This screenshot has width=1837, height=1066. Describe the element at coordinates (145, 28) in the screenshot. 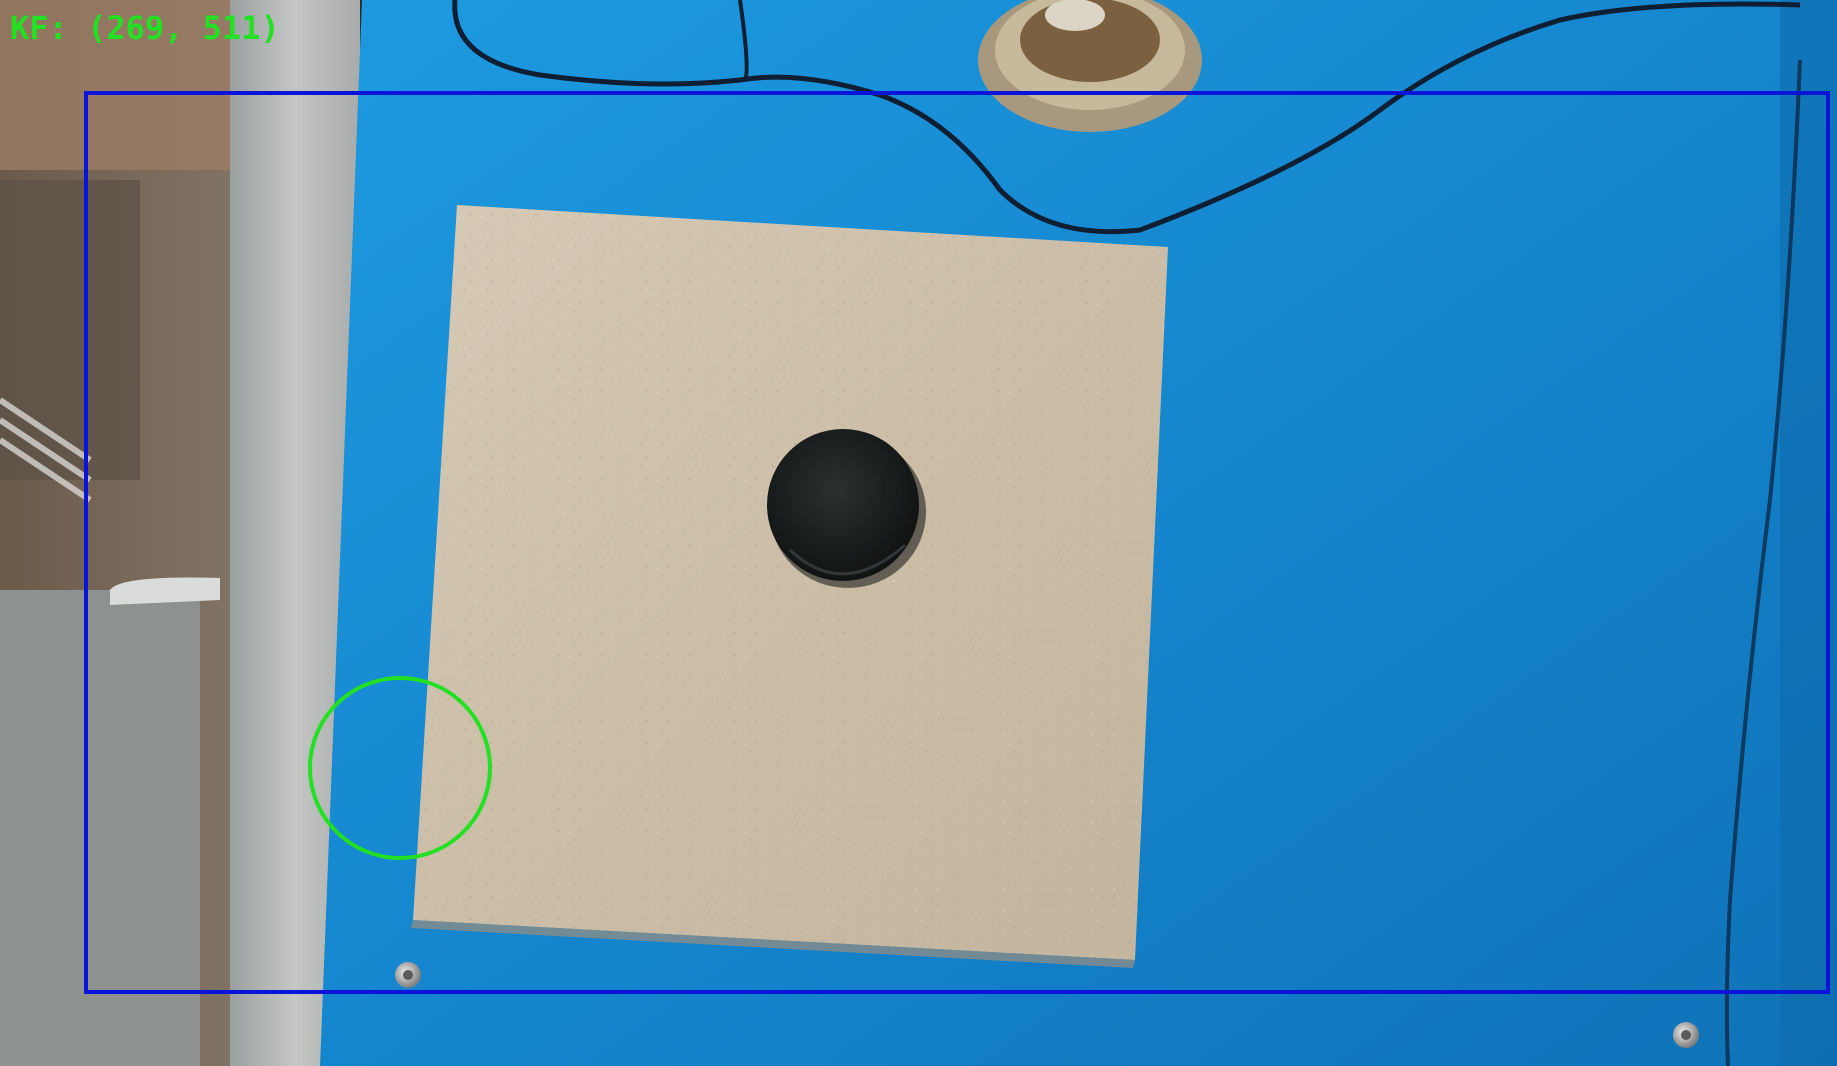

I see `keyframe-label: KF: (269, 511)` at that location.